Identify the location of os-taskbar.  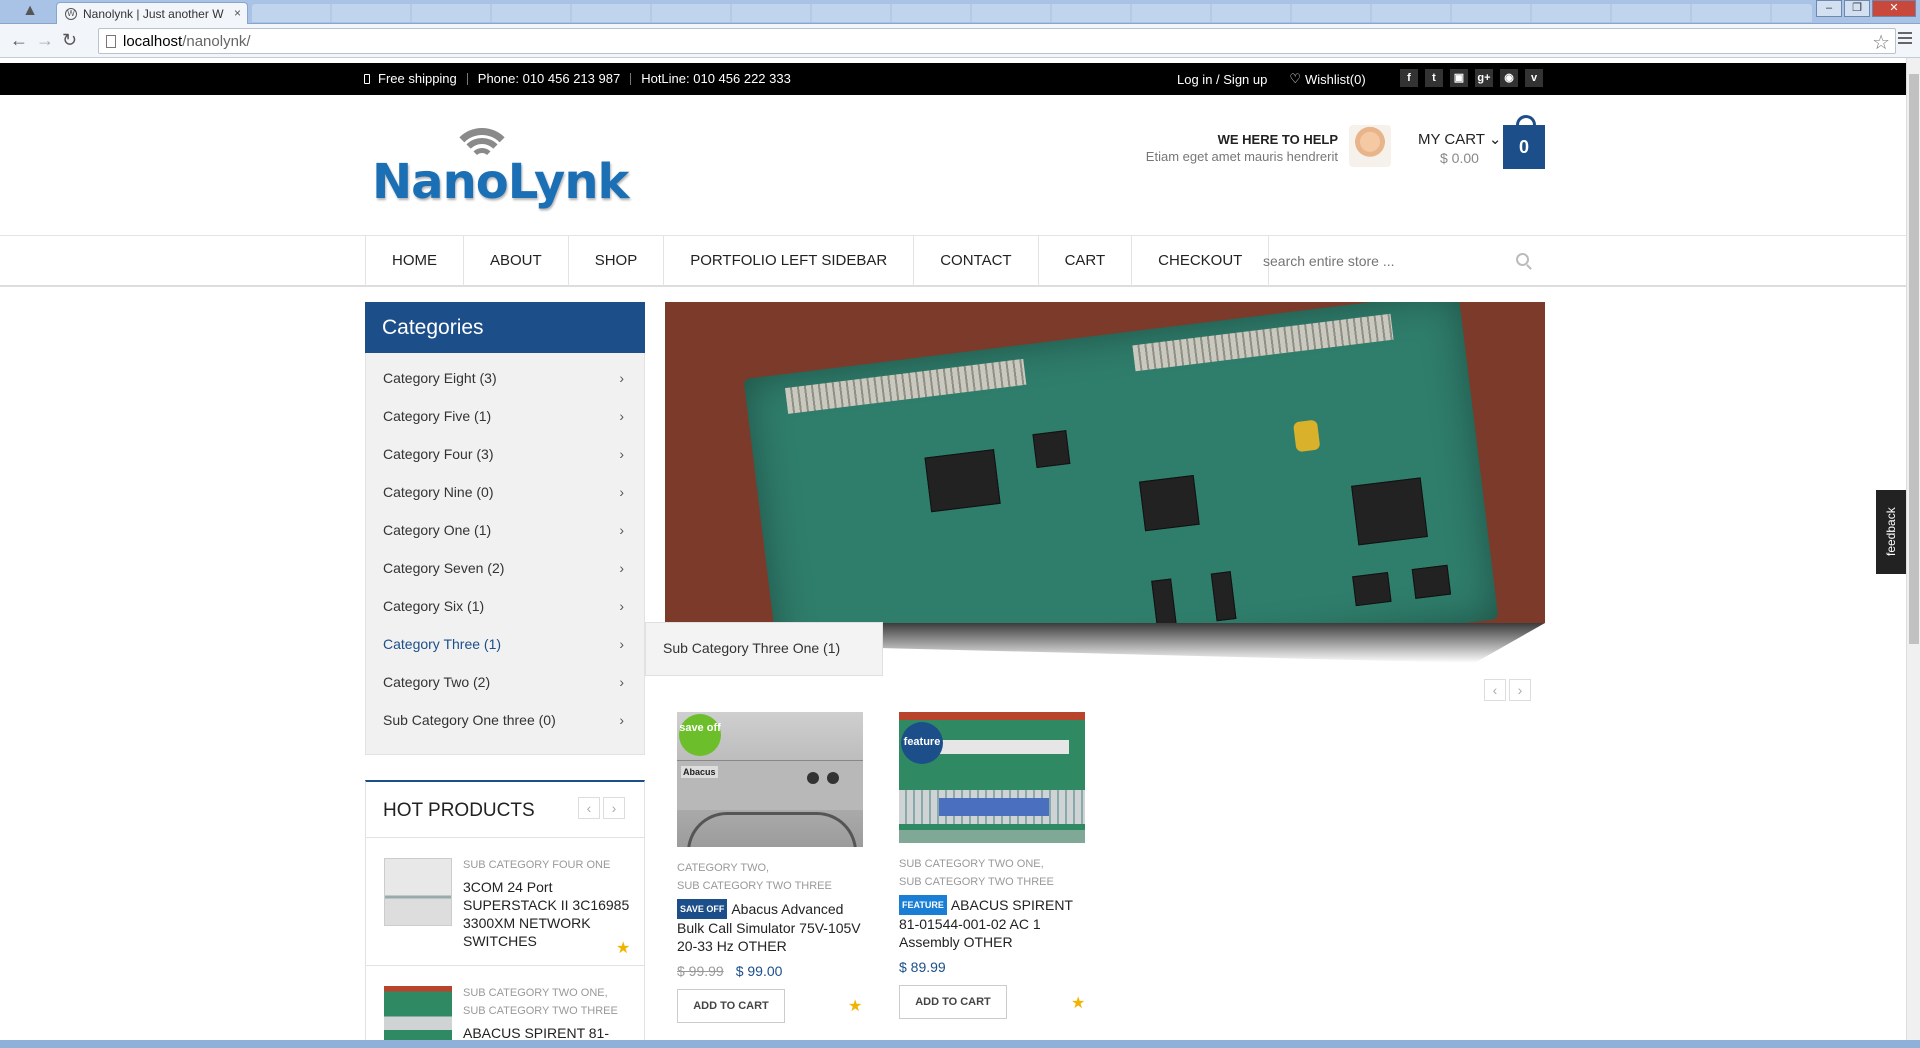
(960, 1044).